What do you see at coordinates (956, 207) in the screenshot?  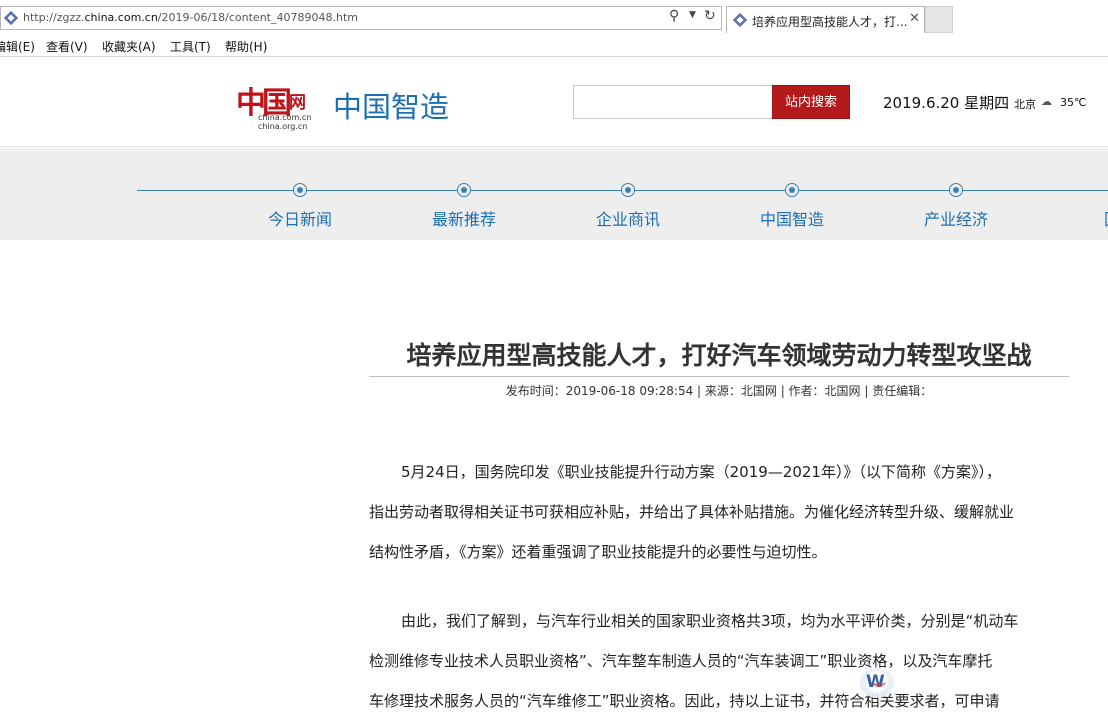 I see `nav-item-industry: 产业经济` at bounding box center [956, 207].